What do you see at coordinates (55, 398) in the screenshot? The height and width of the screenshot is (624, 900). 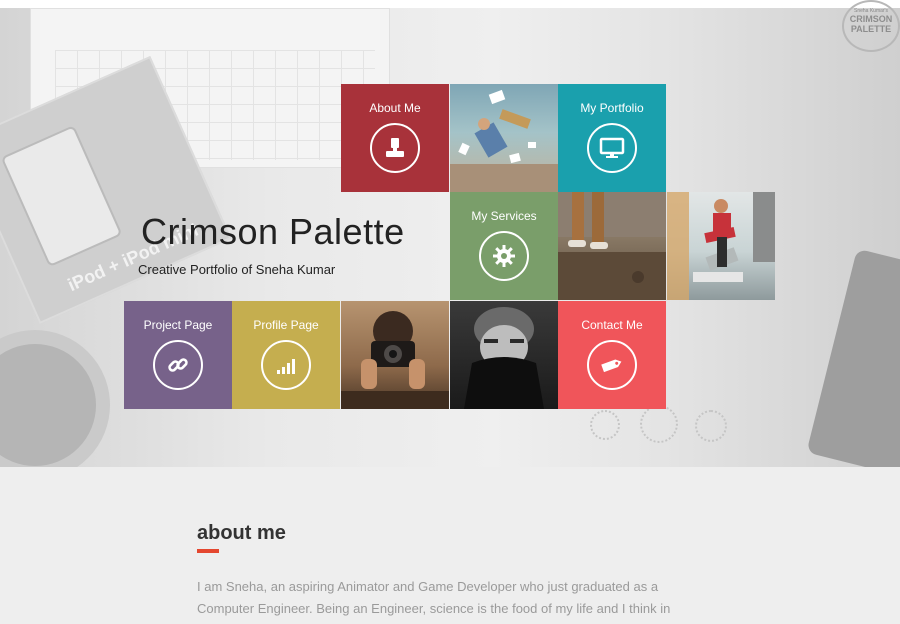 I see `cup-decor` at bounding box center [55, 398].